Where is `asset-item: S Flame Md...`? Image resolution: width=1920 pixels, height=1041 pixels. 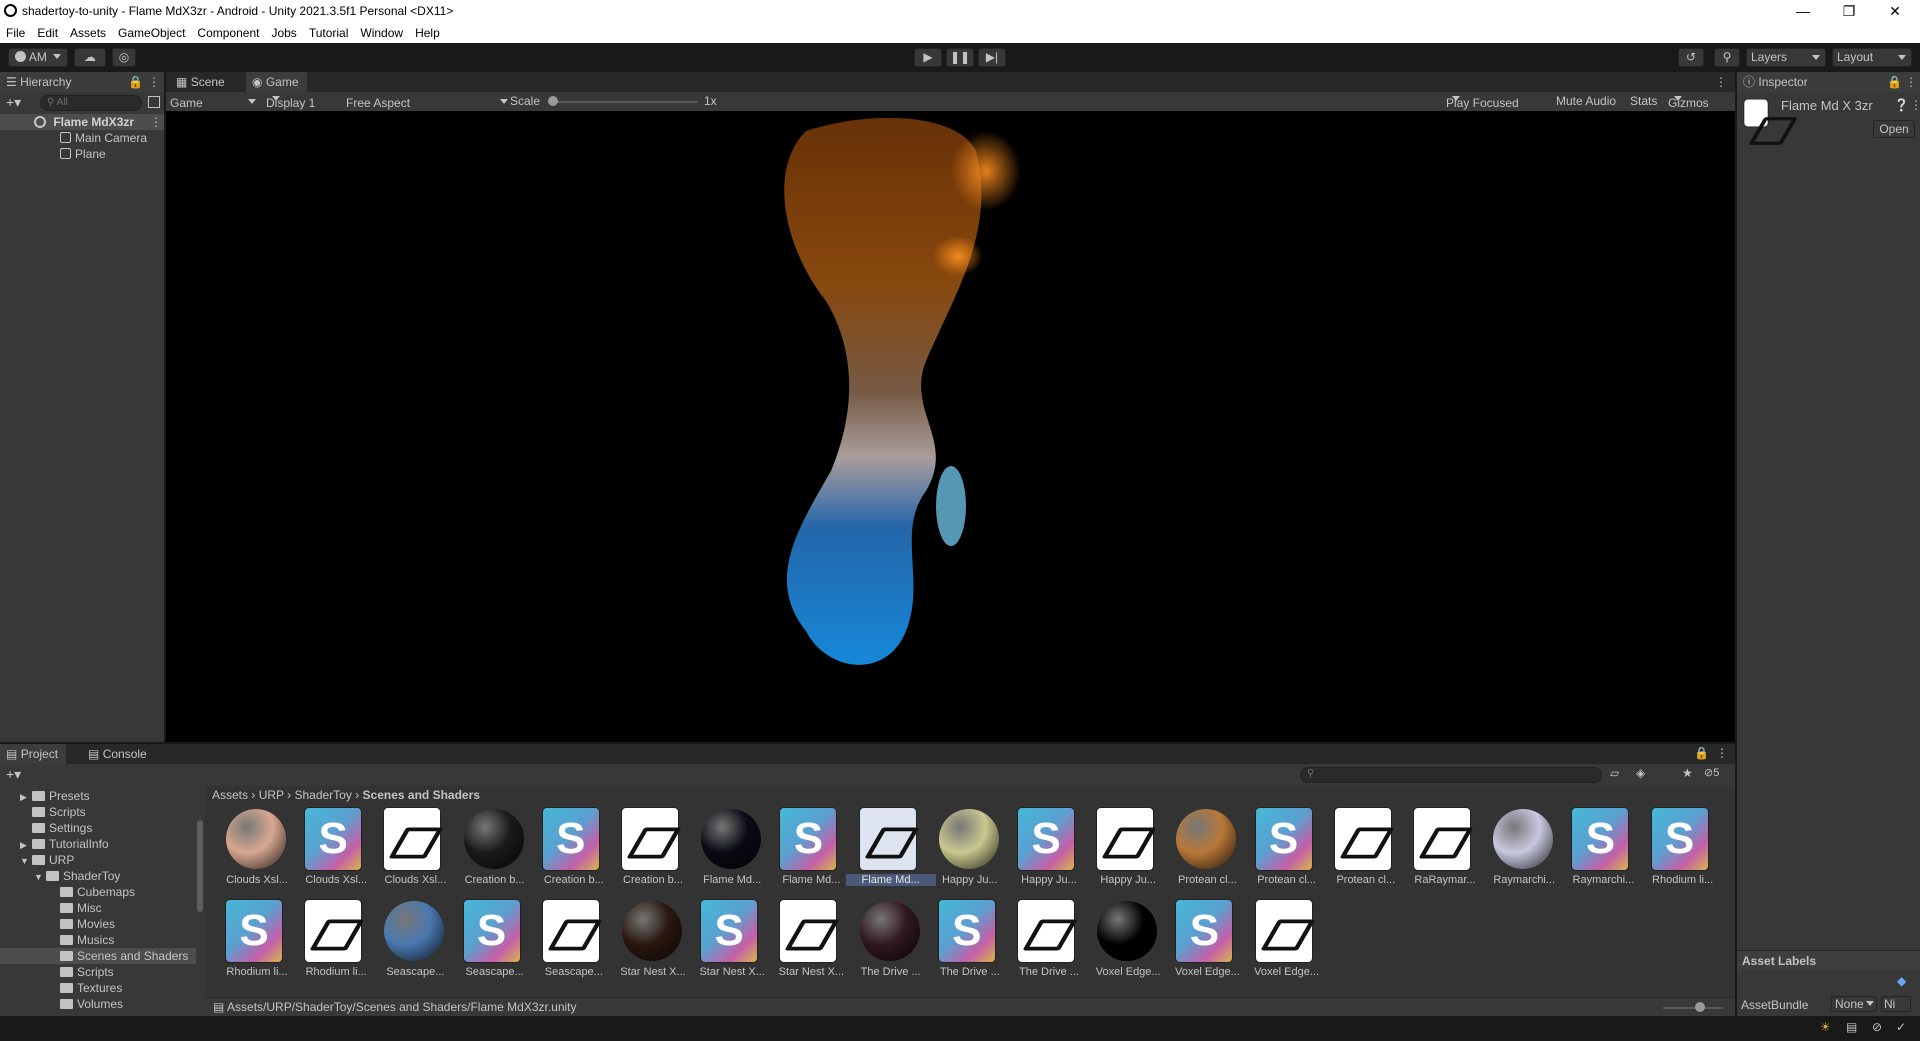
asset-item: S Flame Md... is located at coordinates (805, 851).